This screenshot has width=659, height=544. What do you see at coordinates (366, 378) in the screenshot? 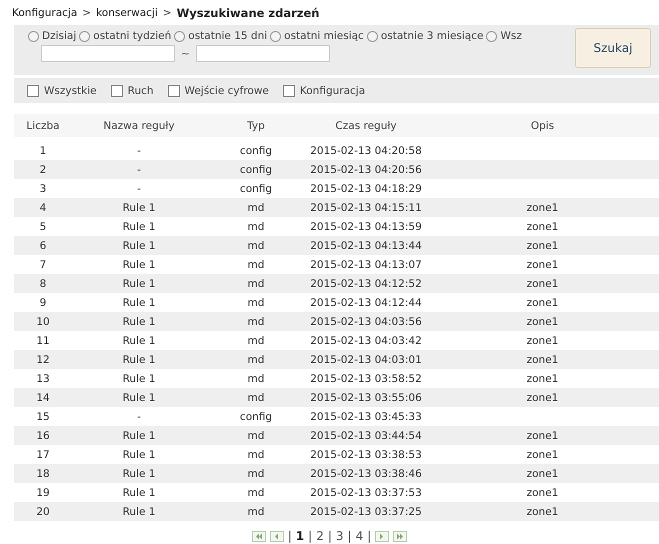
I see `table-cell: 2015-02-13 03:58:52` at bounding box center [366, 378].